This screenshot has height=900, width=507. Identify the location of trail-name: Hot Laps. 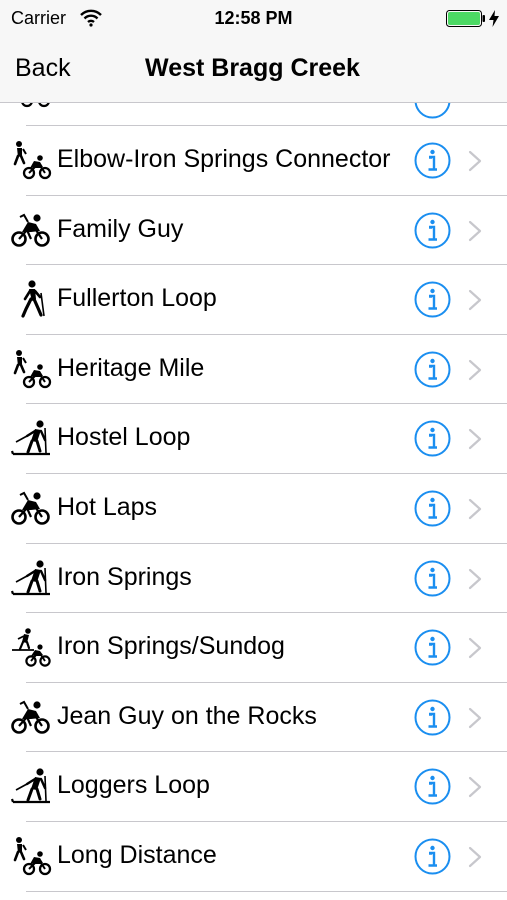
(107, 507).